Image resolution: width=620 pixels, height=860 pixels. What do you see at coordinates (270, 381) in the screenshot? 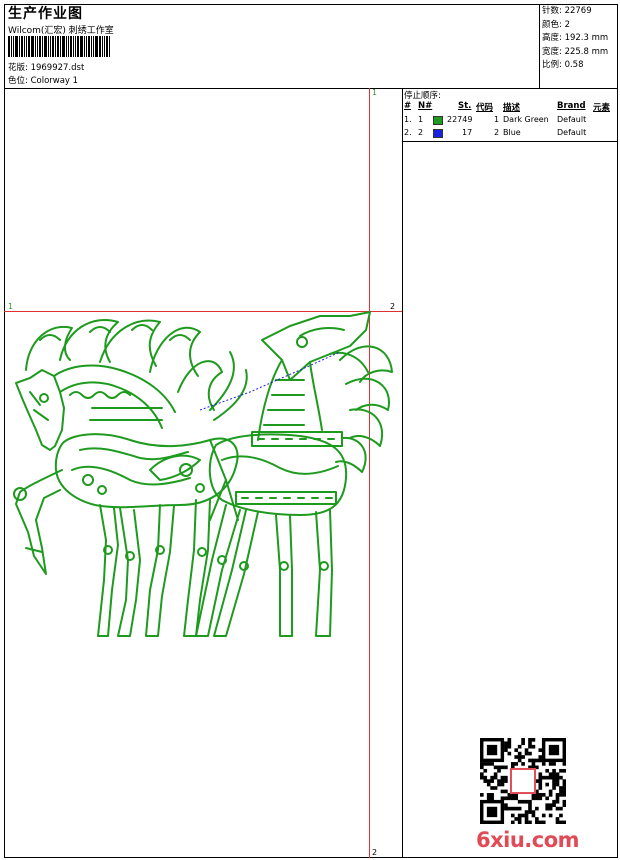
I see `jump-stitch-line` at bounding box center [270, 381].